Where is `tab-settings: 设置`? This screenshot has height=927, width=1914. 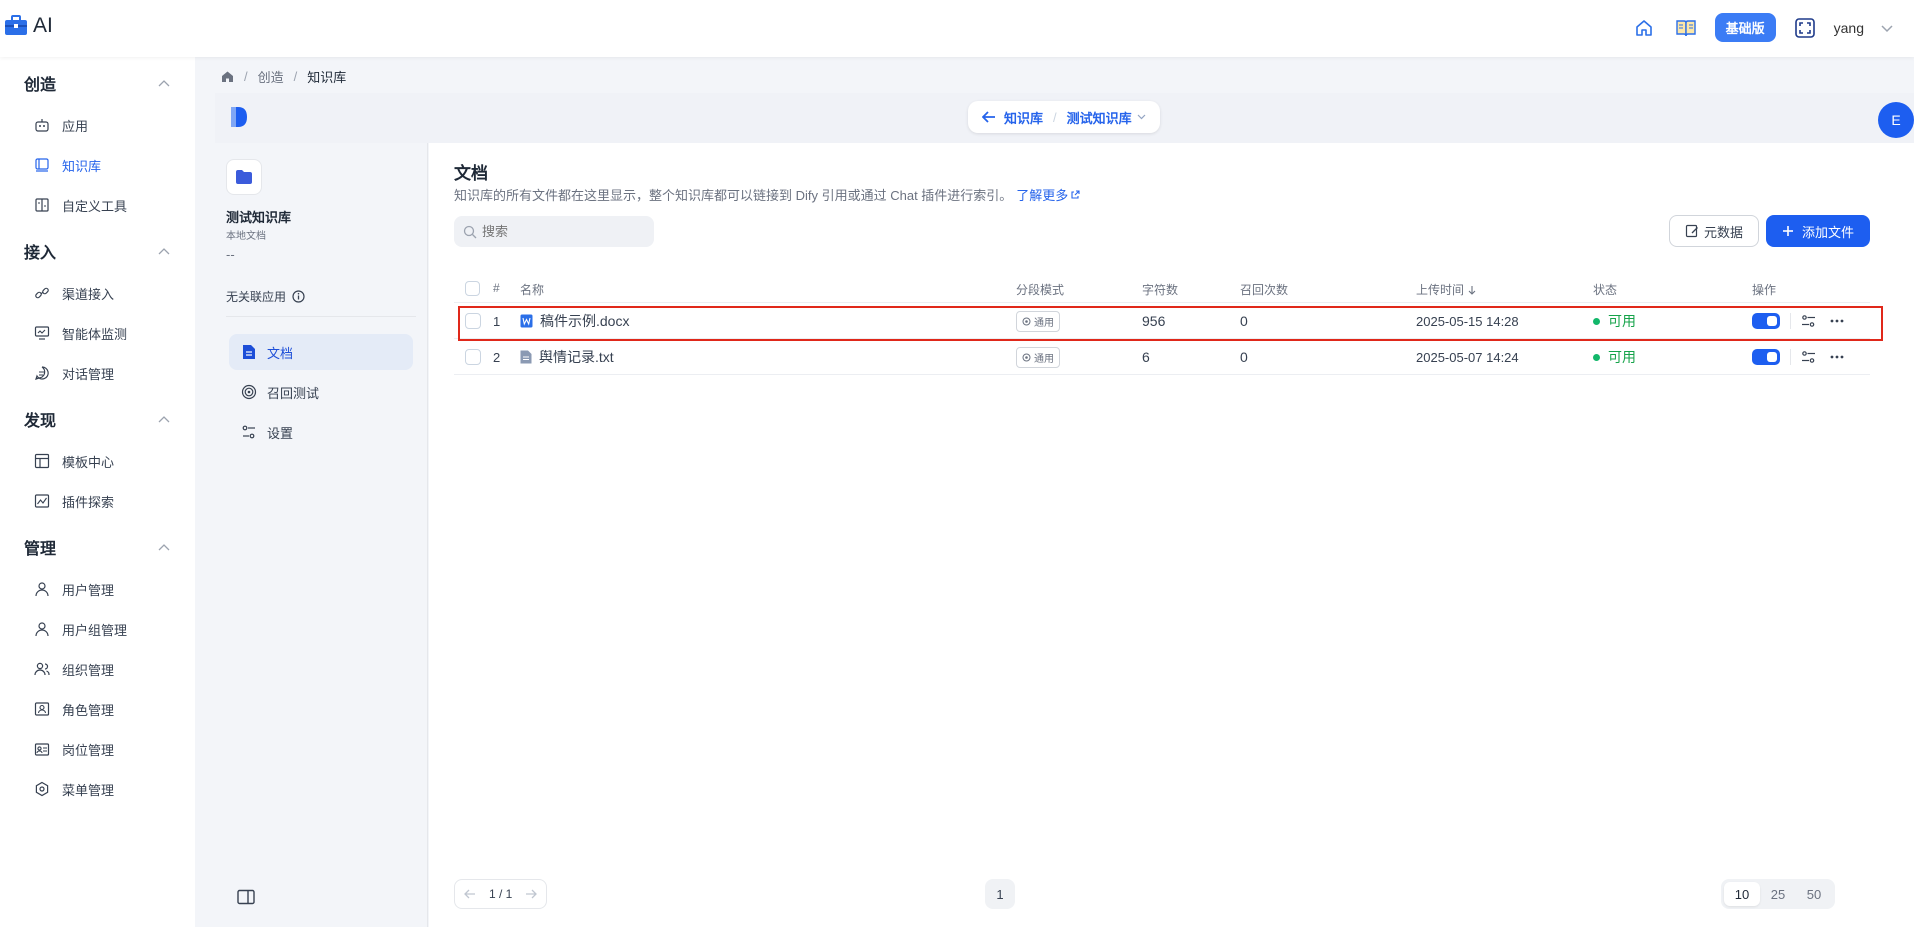
tab-settings: 设置 is located at coordinates (321, 432).